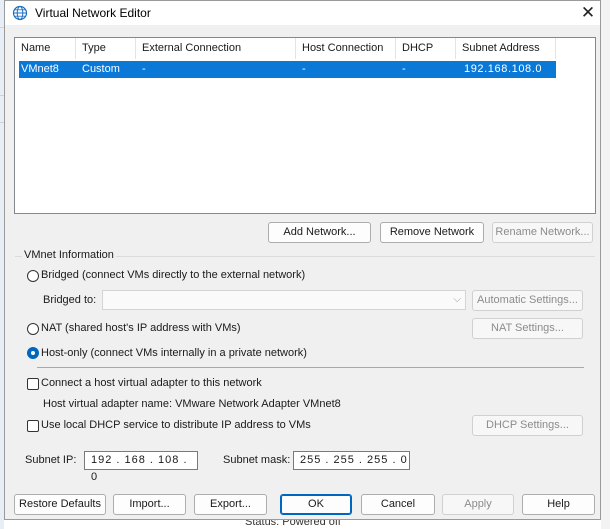  What do you see at coordinates (398, 504) in the screenshot?
I see `cancel-button: Cancel` at bounding box center [398, 504].